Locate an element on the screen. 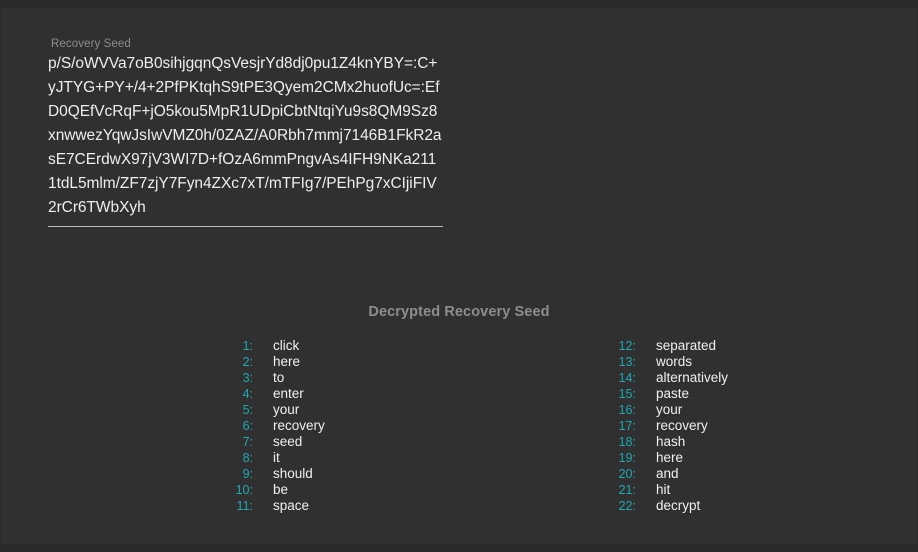 The image size is (918, 552). word-index: 5: is located at coordinates (247, 410).